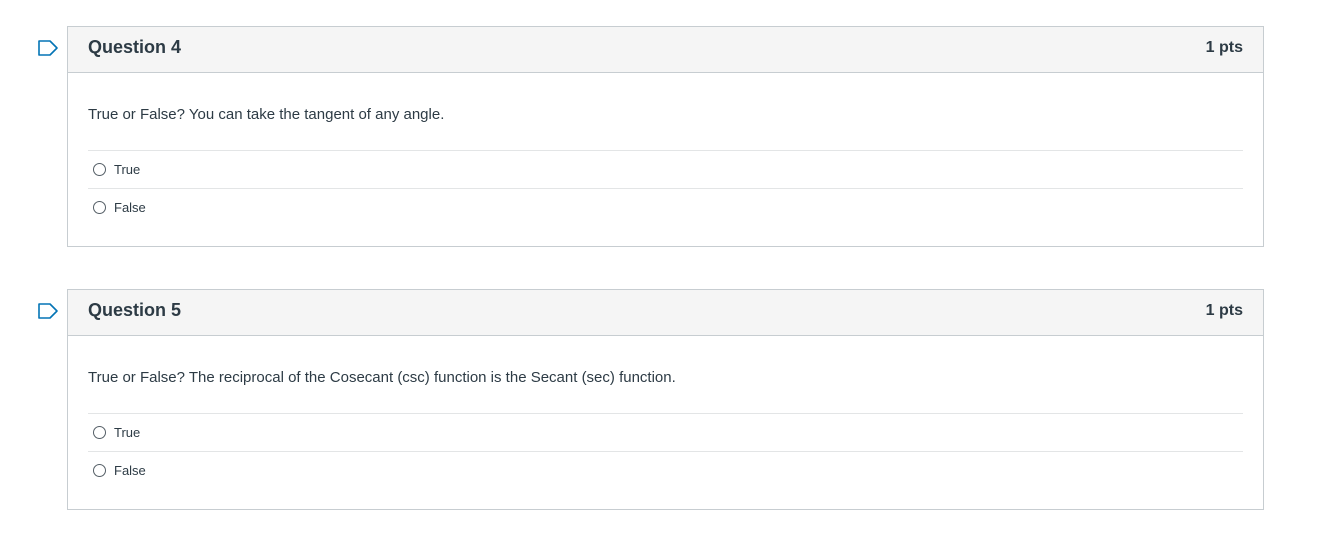 This screenshot has height=549, width=1342. Describe the element at coordinates (665, 313) in the screenshot. I see `question-header: Question 5 1 pts` at that location.